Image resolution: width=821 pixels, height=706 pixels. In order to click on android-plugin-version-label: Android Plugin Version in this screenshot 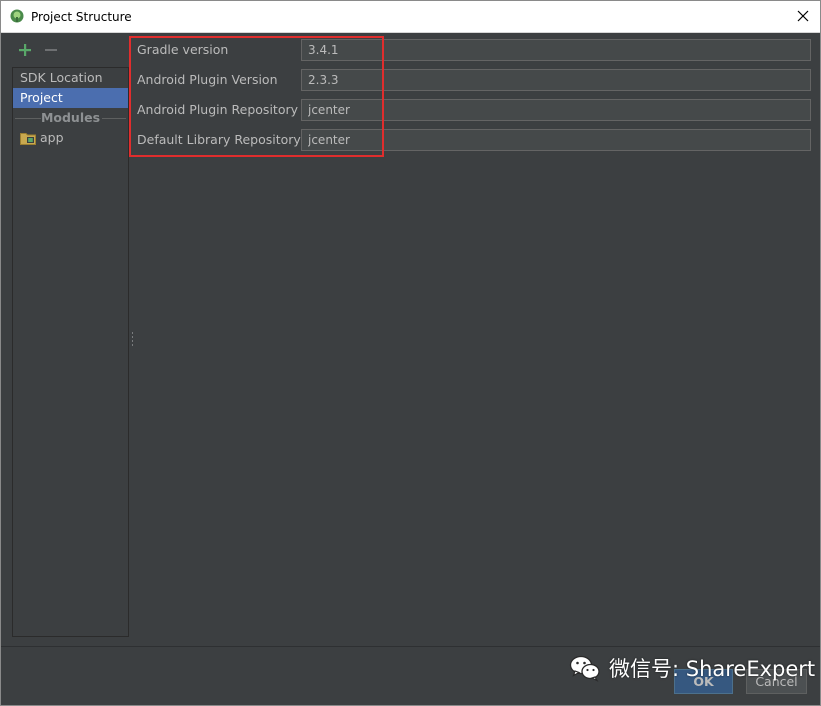, I will do `click(207, 79)`.